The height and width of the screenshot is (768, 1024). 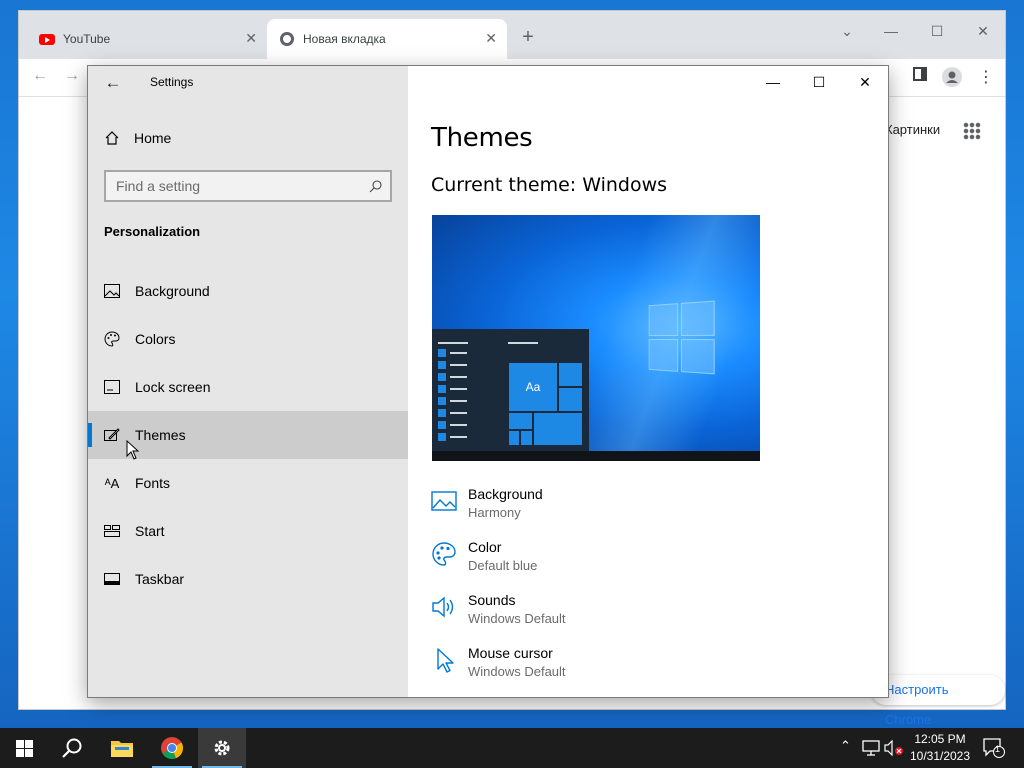 What do you see at coordinates (160, 579) in the screenshot?
I see `nav-item-label: Taskbar` at bounding box center [160, 579].